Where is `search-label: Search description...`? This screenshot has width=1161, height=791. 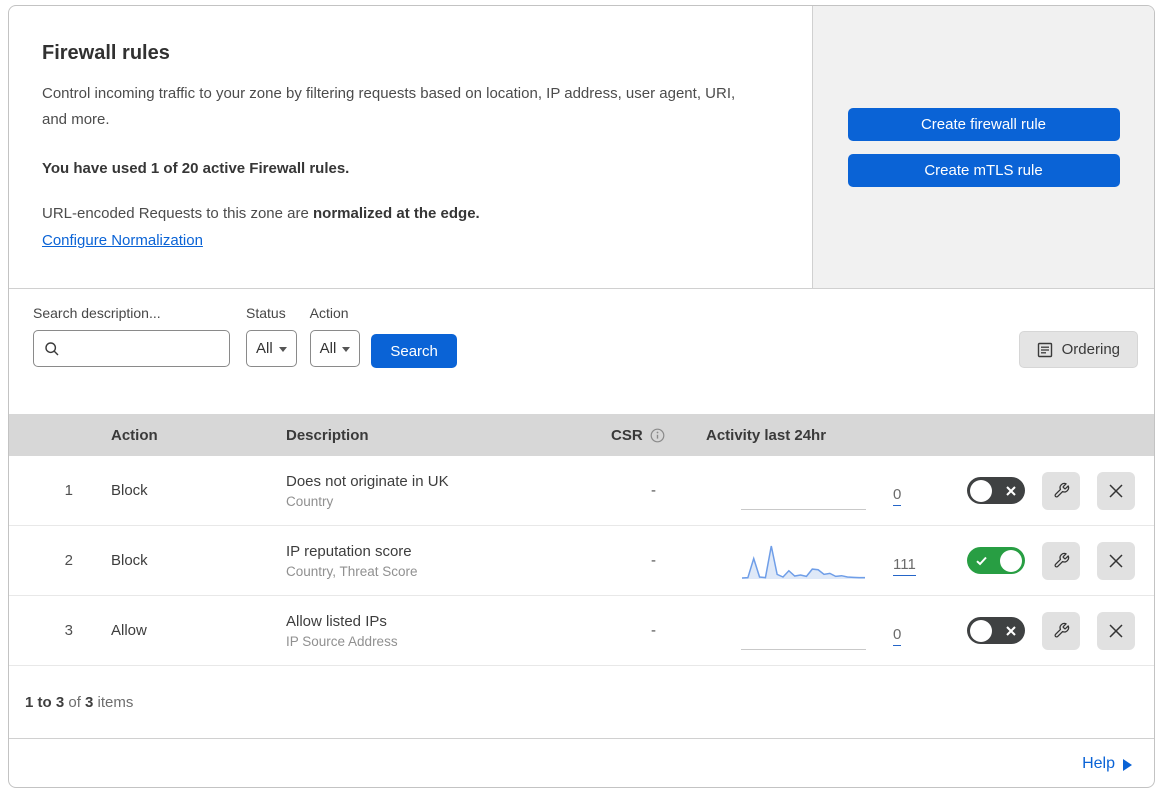 search-label: Search description... is located at coordinates (97, 313).